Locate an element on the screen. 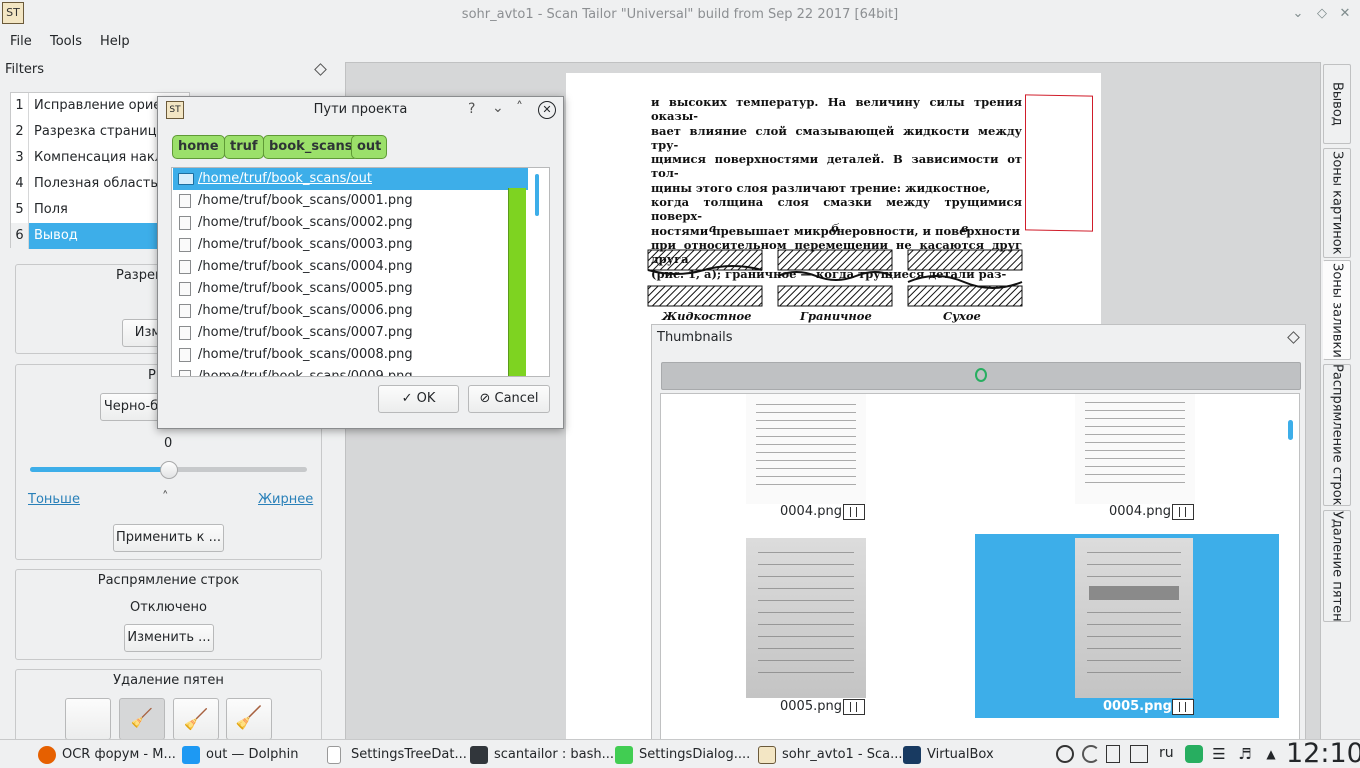  file-item: /home/truf/book_scans/0001.png is located at coordinates (350, 201).